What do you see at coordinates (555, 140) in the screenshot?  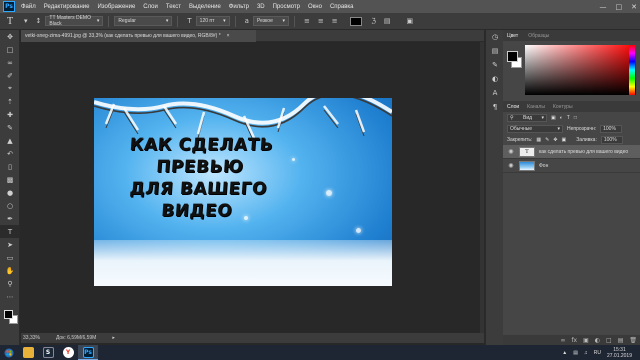 I see `lock-position-icon: ✥` at bounding box center [555, 140].